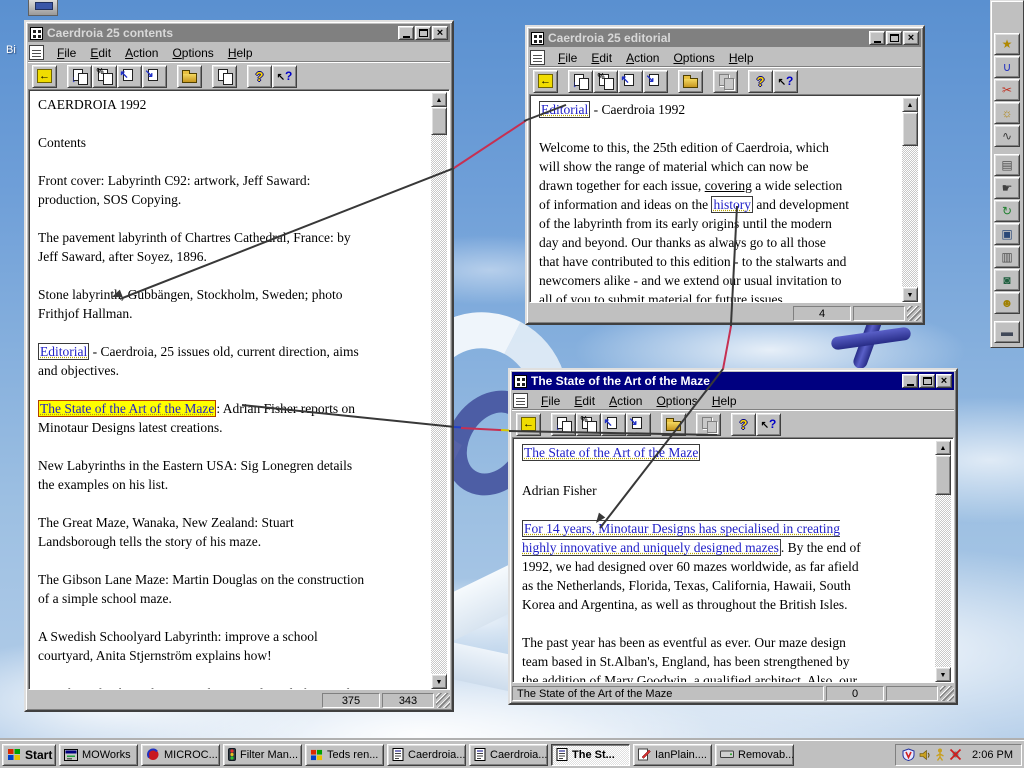 The image size is (1024, 768). I want to click on hyperlink: Editorial, so click(64, 351).